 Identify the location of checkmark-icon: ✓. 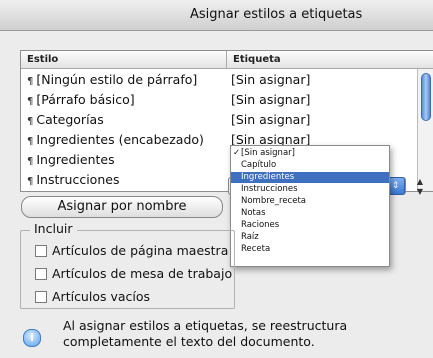
(237, 153).